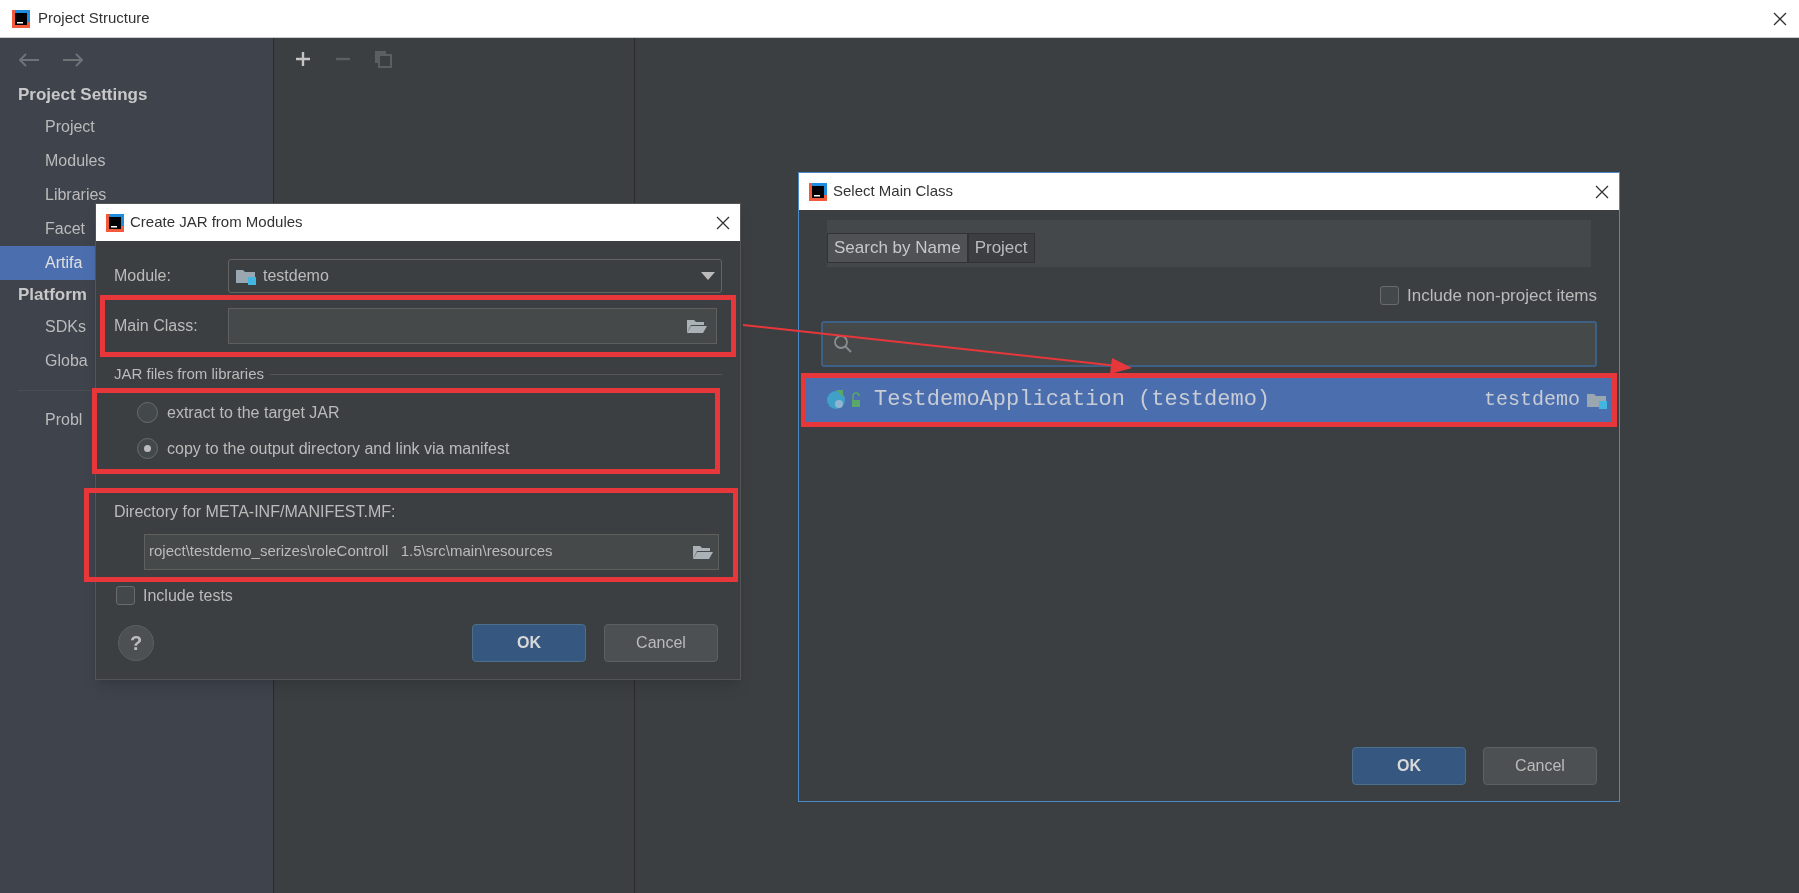  What do you see at coordinates (189, 374) in the screenshot?
I see `group-title: JAR files from libraries` at bounding box center [189, 374].